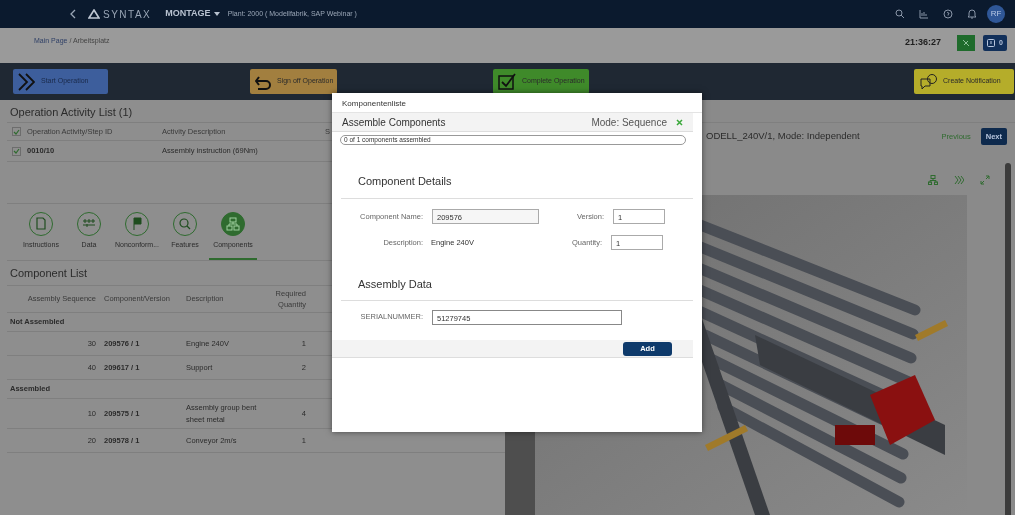 Image resolution: width=1015 pixels, height=515 pixels. I want to click on viewer-title: ODELL_240V/1, Mode: Independent, so click(783, 136).